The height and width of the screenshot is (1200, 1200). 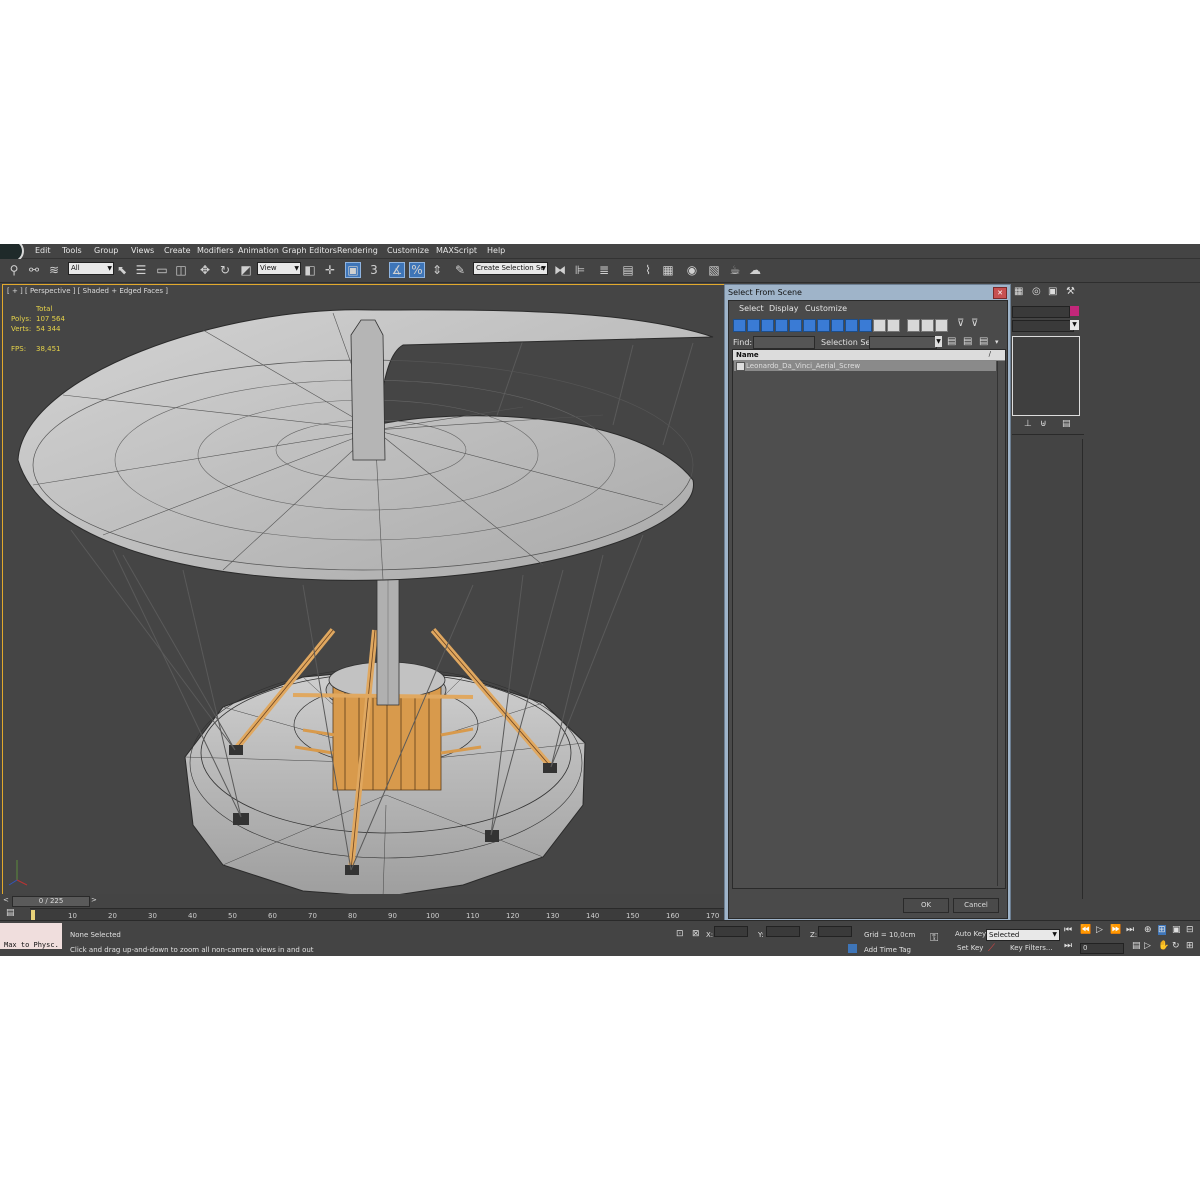 What do you see at coordinates (310, 270) in the screenshot?
I see `pivot-center-icon: ◧` at bounding box center [310, 270].